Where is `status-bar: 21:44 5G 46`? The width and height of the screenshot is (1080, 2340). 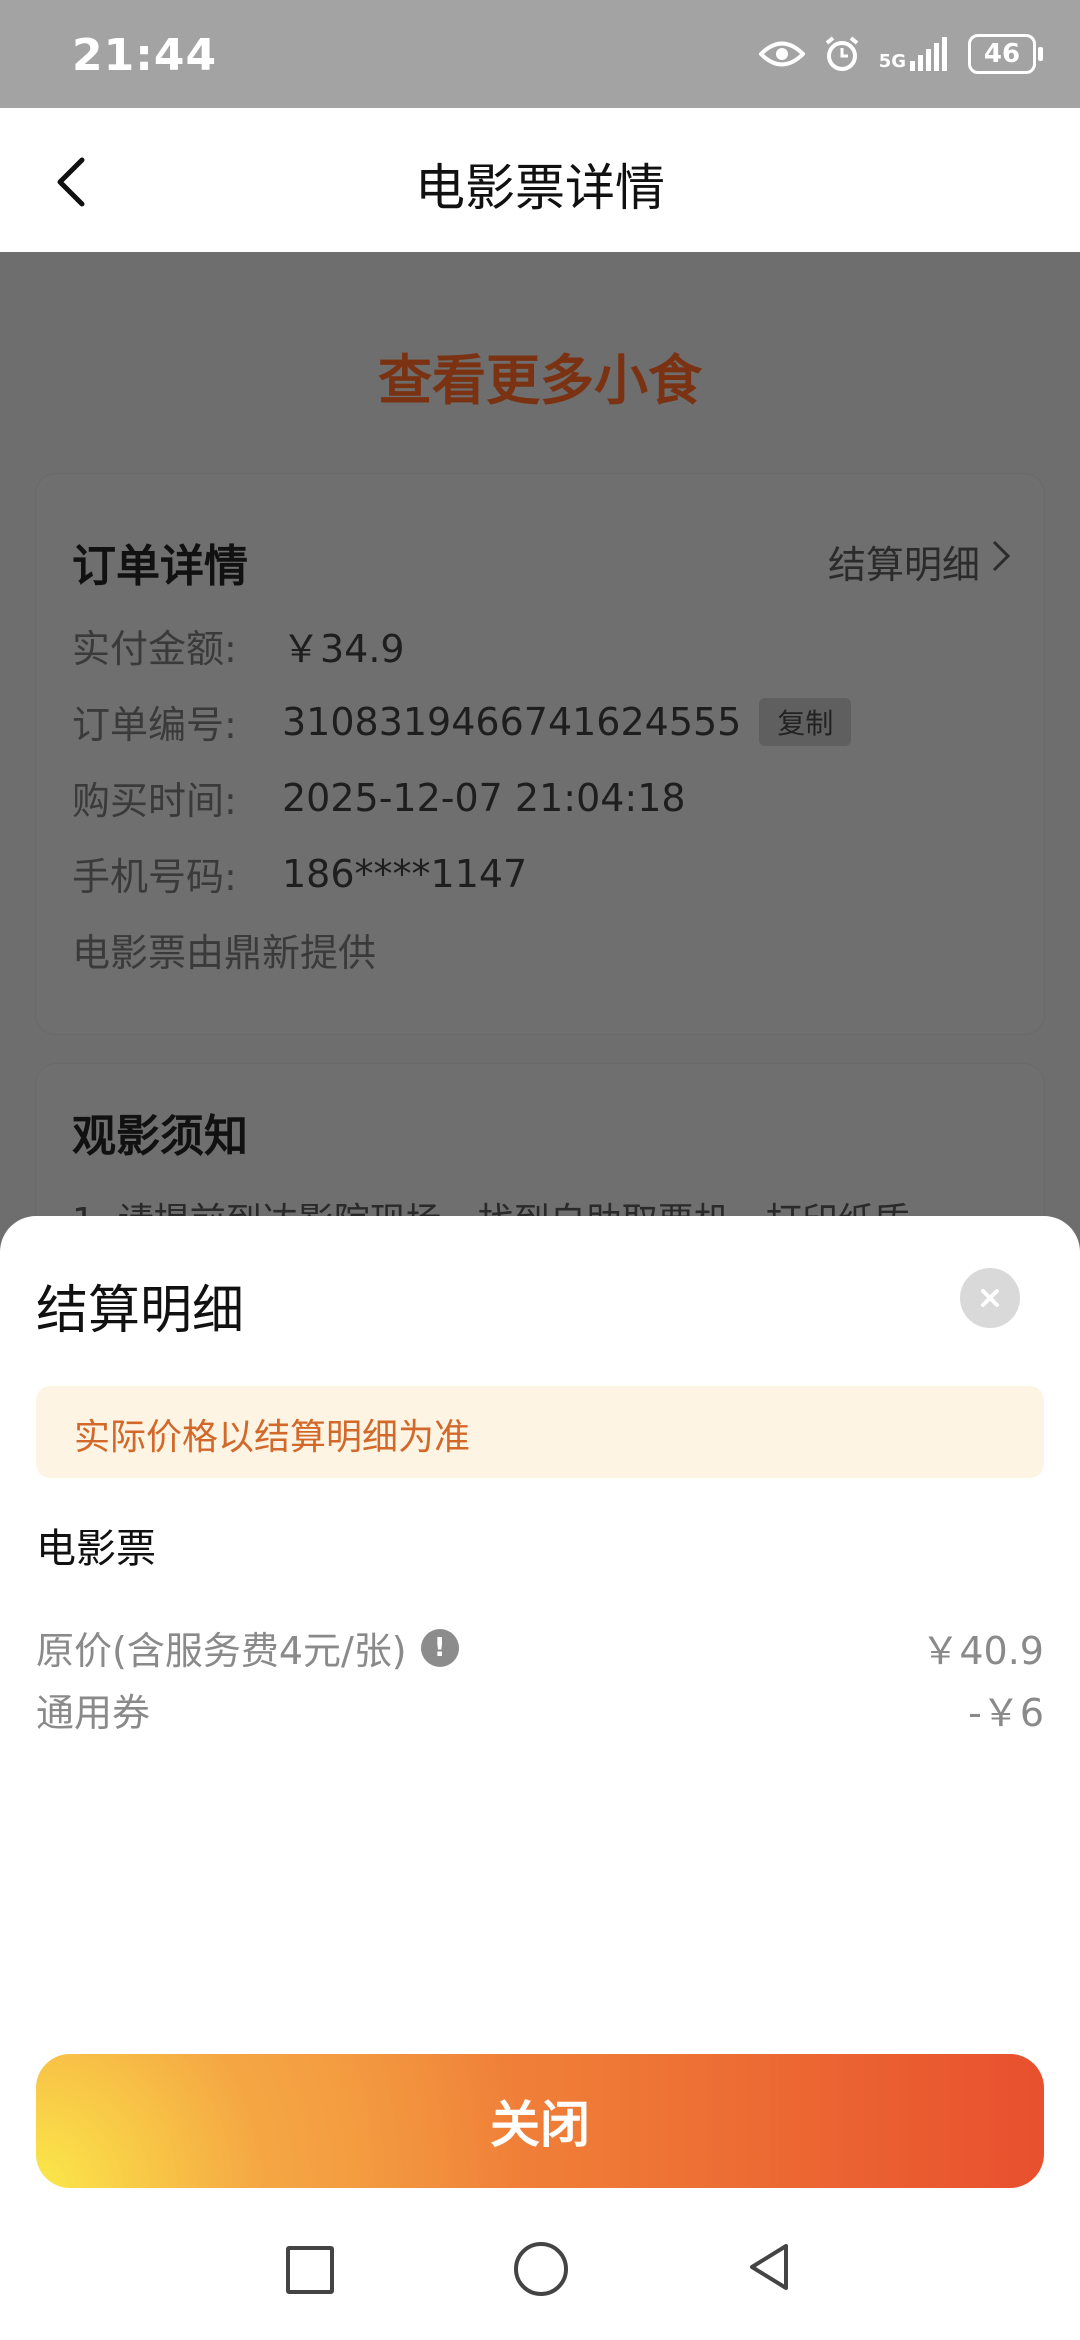
status-bar: 21:44 5G 46 is located at coordinates (540, 54).